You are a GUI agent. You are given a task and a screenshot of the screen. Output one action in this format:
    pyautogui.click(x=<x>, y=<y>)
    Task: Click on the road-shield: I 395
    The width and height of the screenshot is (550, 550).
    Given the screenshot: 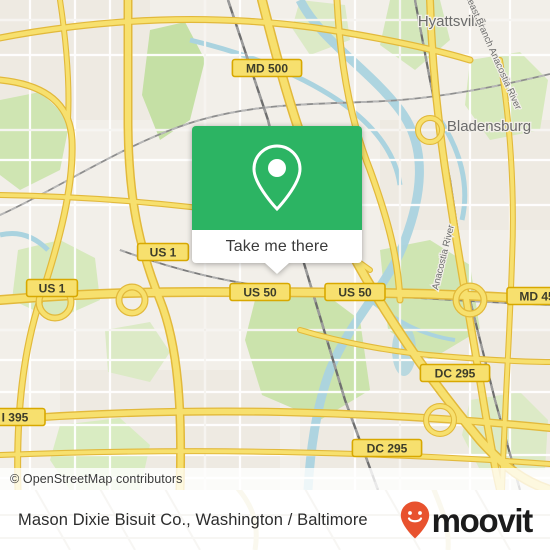 What is the action you would take?
    pyautogui.click(x=23, y=417)
    